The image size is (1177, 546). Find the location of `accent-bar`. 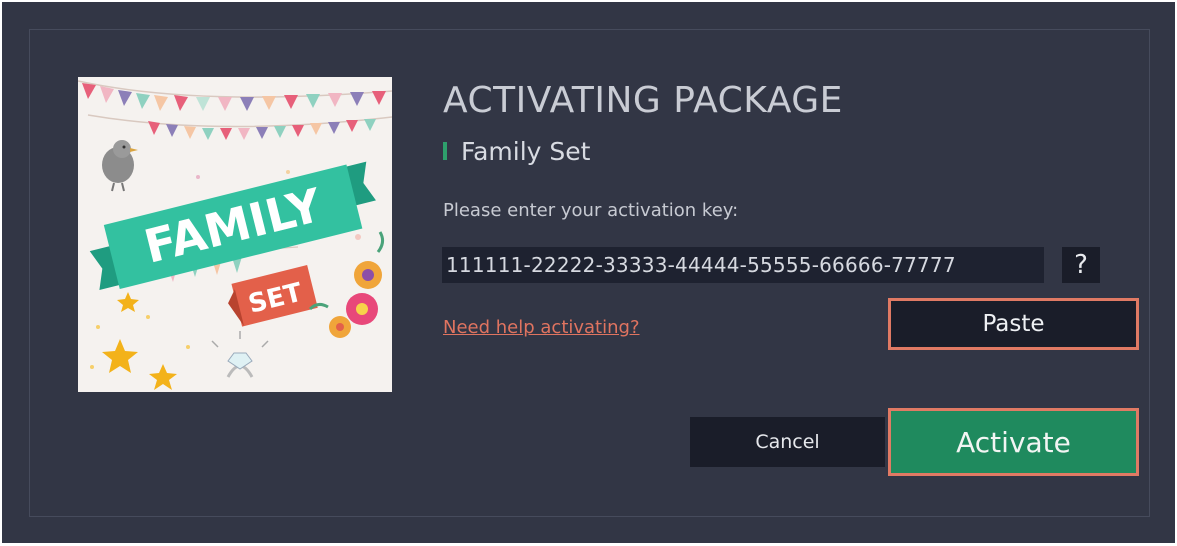

accent-bar is located at coordinates (445, 151).